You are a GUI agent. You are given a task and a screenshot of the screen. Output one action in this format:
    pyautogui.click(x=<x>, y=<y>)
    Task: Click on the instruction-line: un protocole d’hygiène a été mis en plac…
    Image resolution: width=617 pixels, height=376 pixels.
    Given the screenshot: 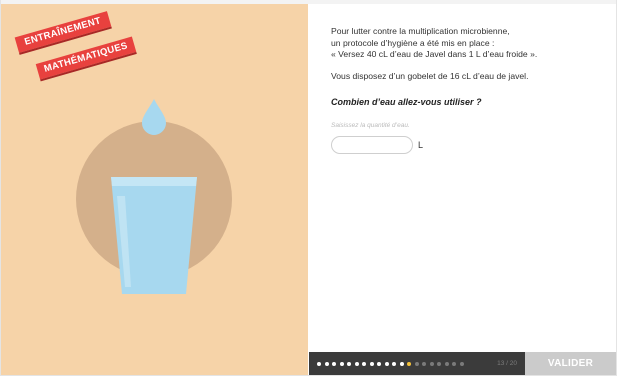 What is the action you would take?
    pyautogui.click(x=413, y=42)
    